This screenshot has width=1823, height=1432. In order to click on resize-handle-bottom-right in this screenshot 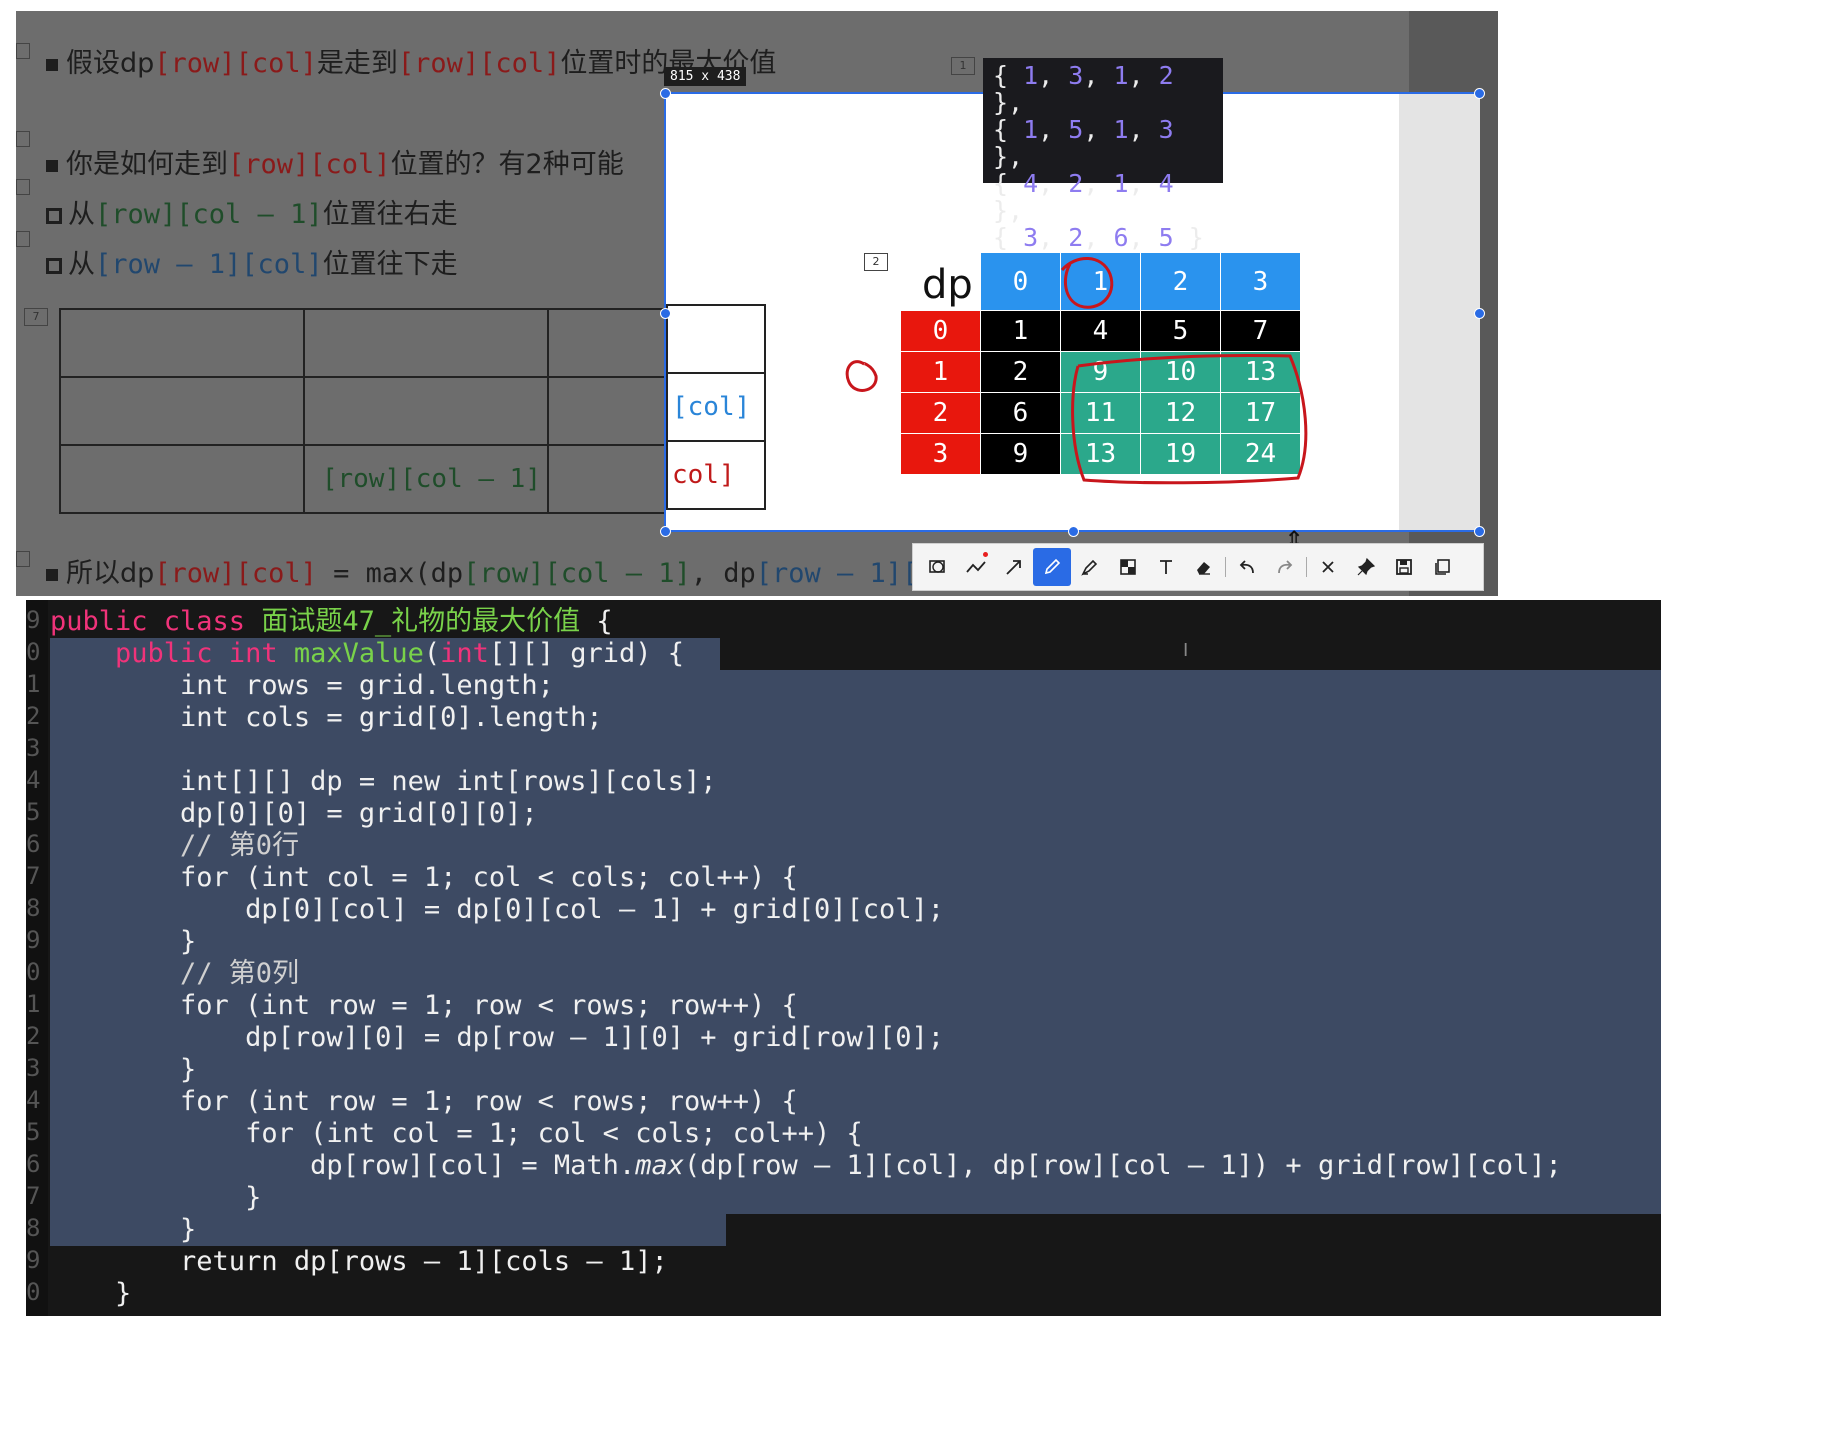, I will do `click(1479, 531)`.